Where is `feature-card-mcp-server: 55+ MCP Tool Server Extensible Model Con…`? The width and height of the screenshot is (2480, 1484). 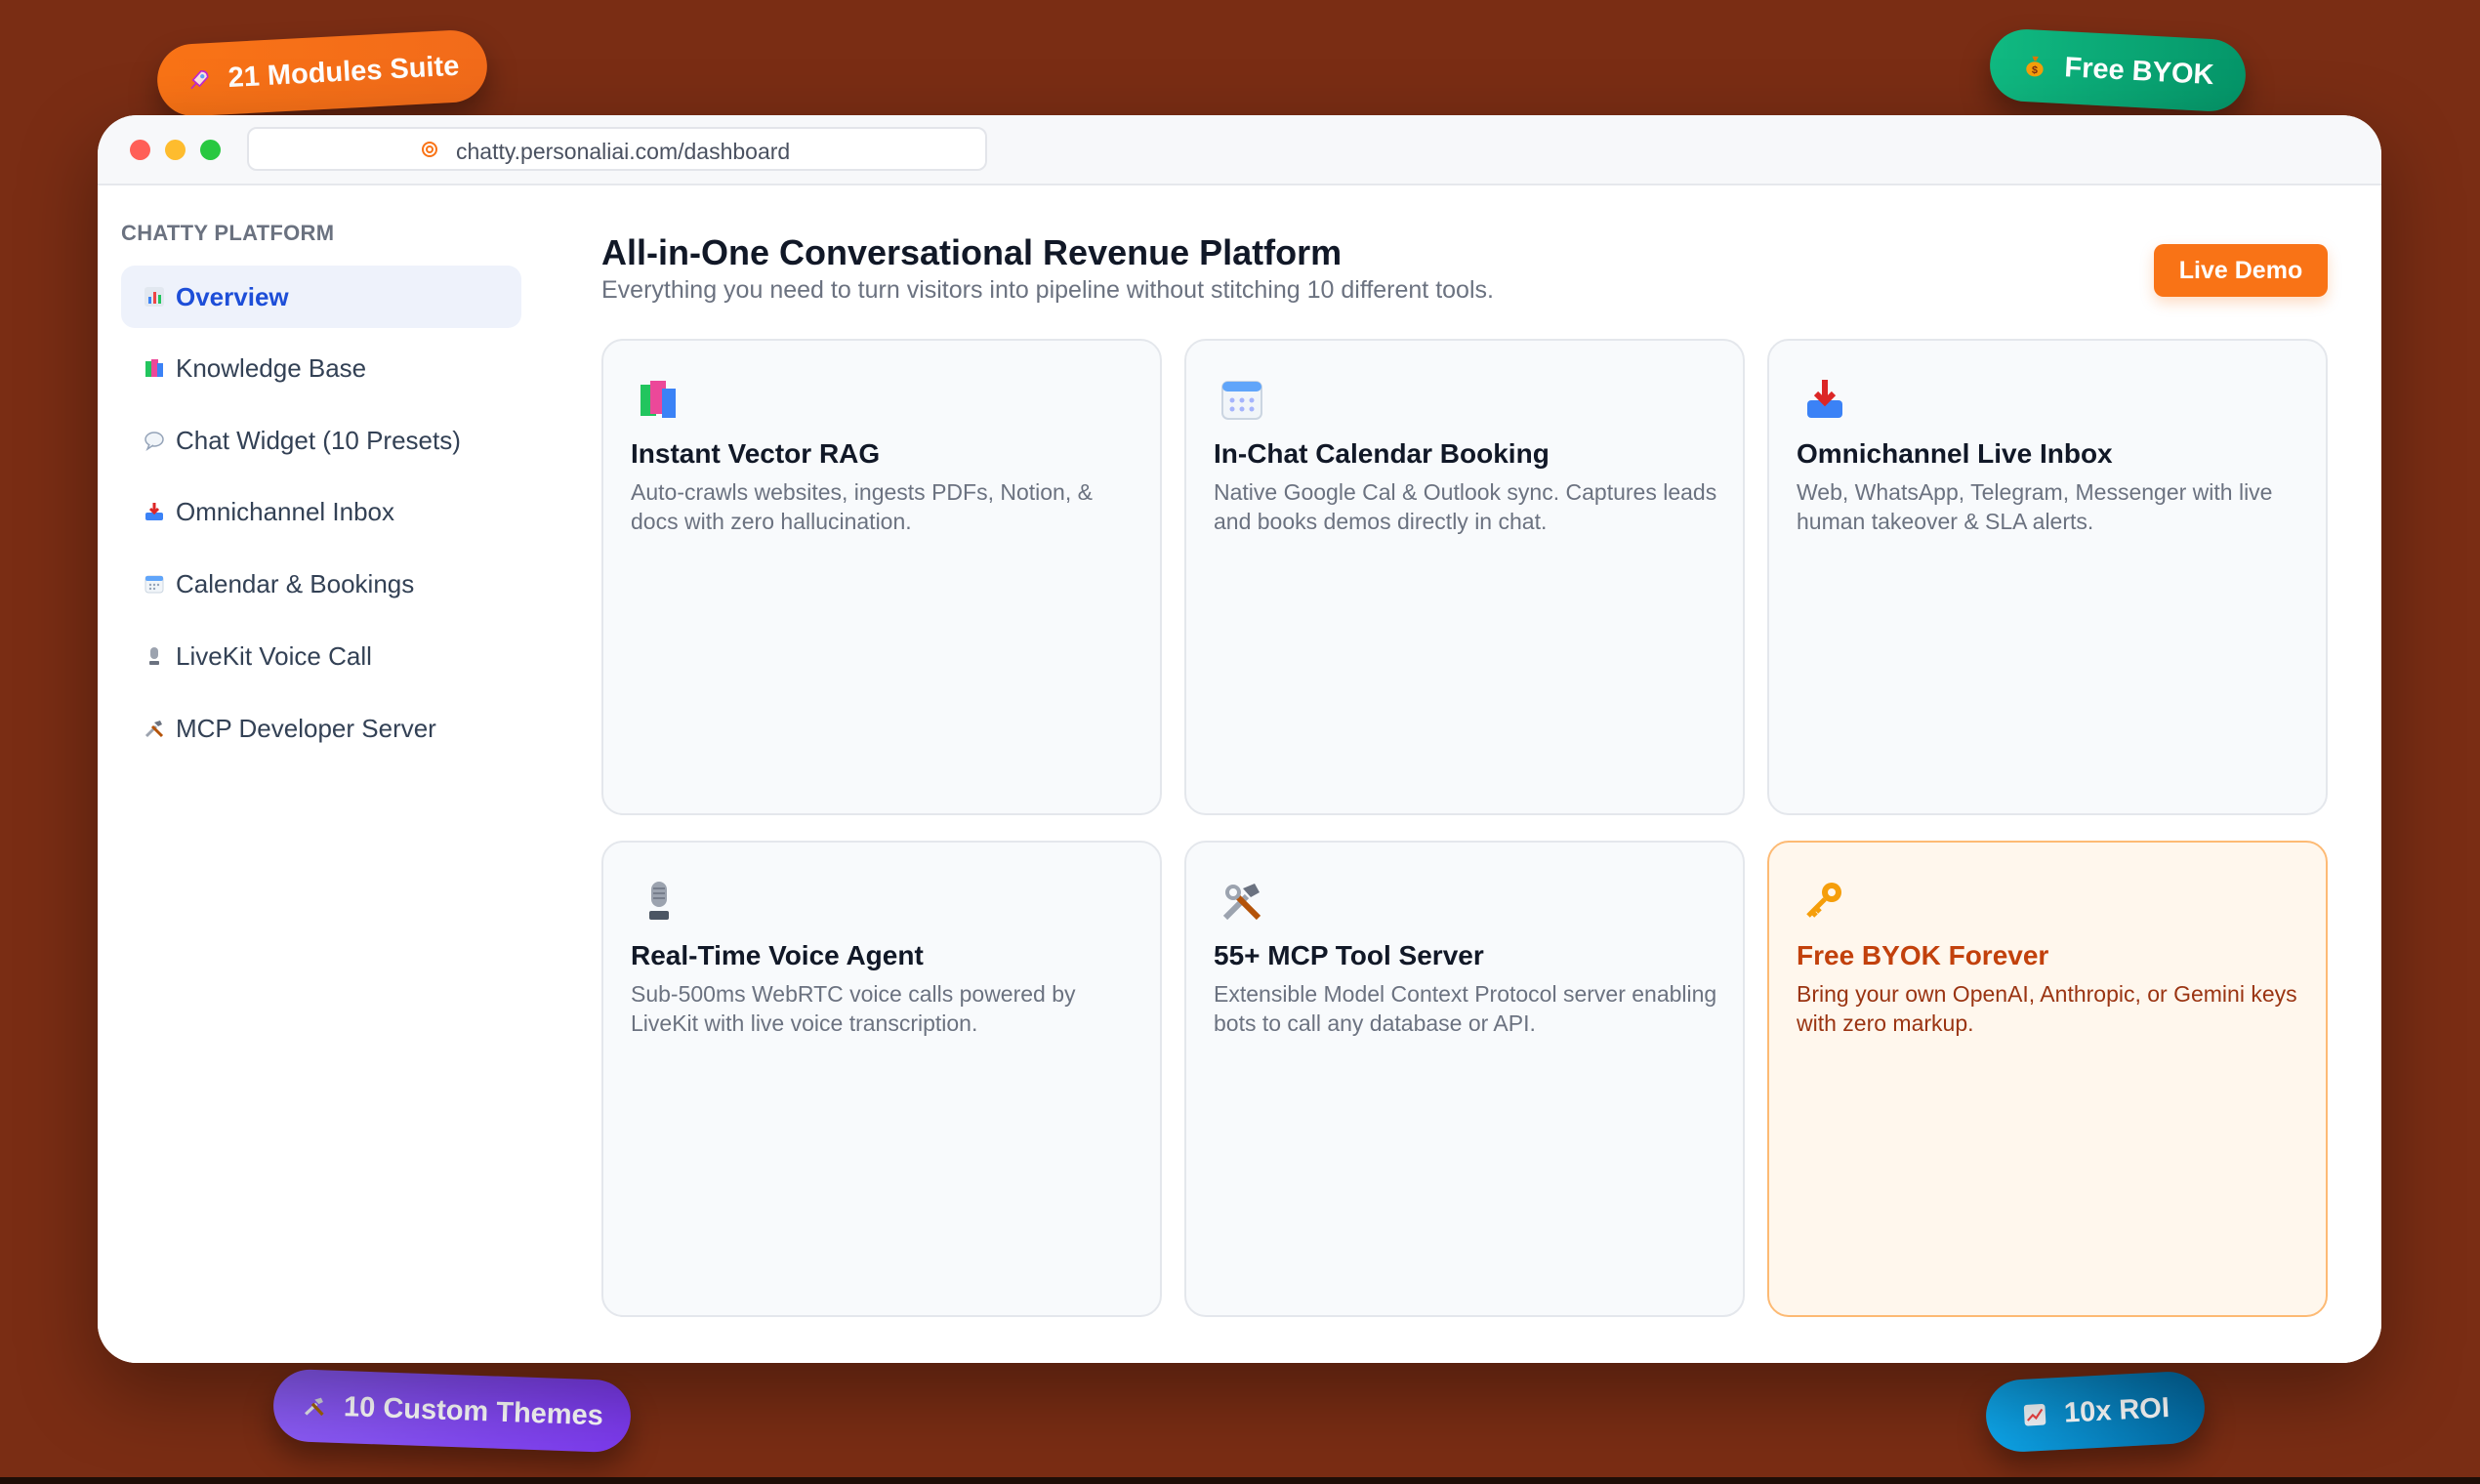 feature-card-mcp-server: 55+ MCP Tool Server Extensible Model Con… is located at coordinates (1464, 1079).